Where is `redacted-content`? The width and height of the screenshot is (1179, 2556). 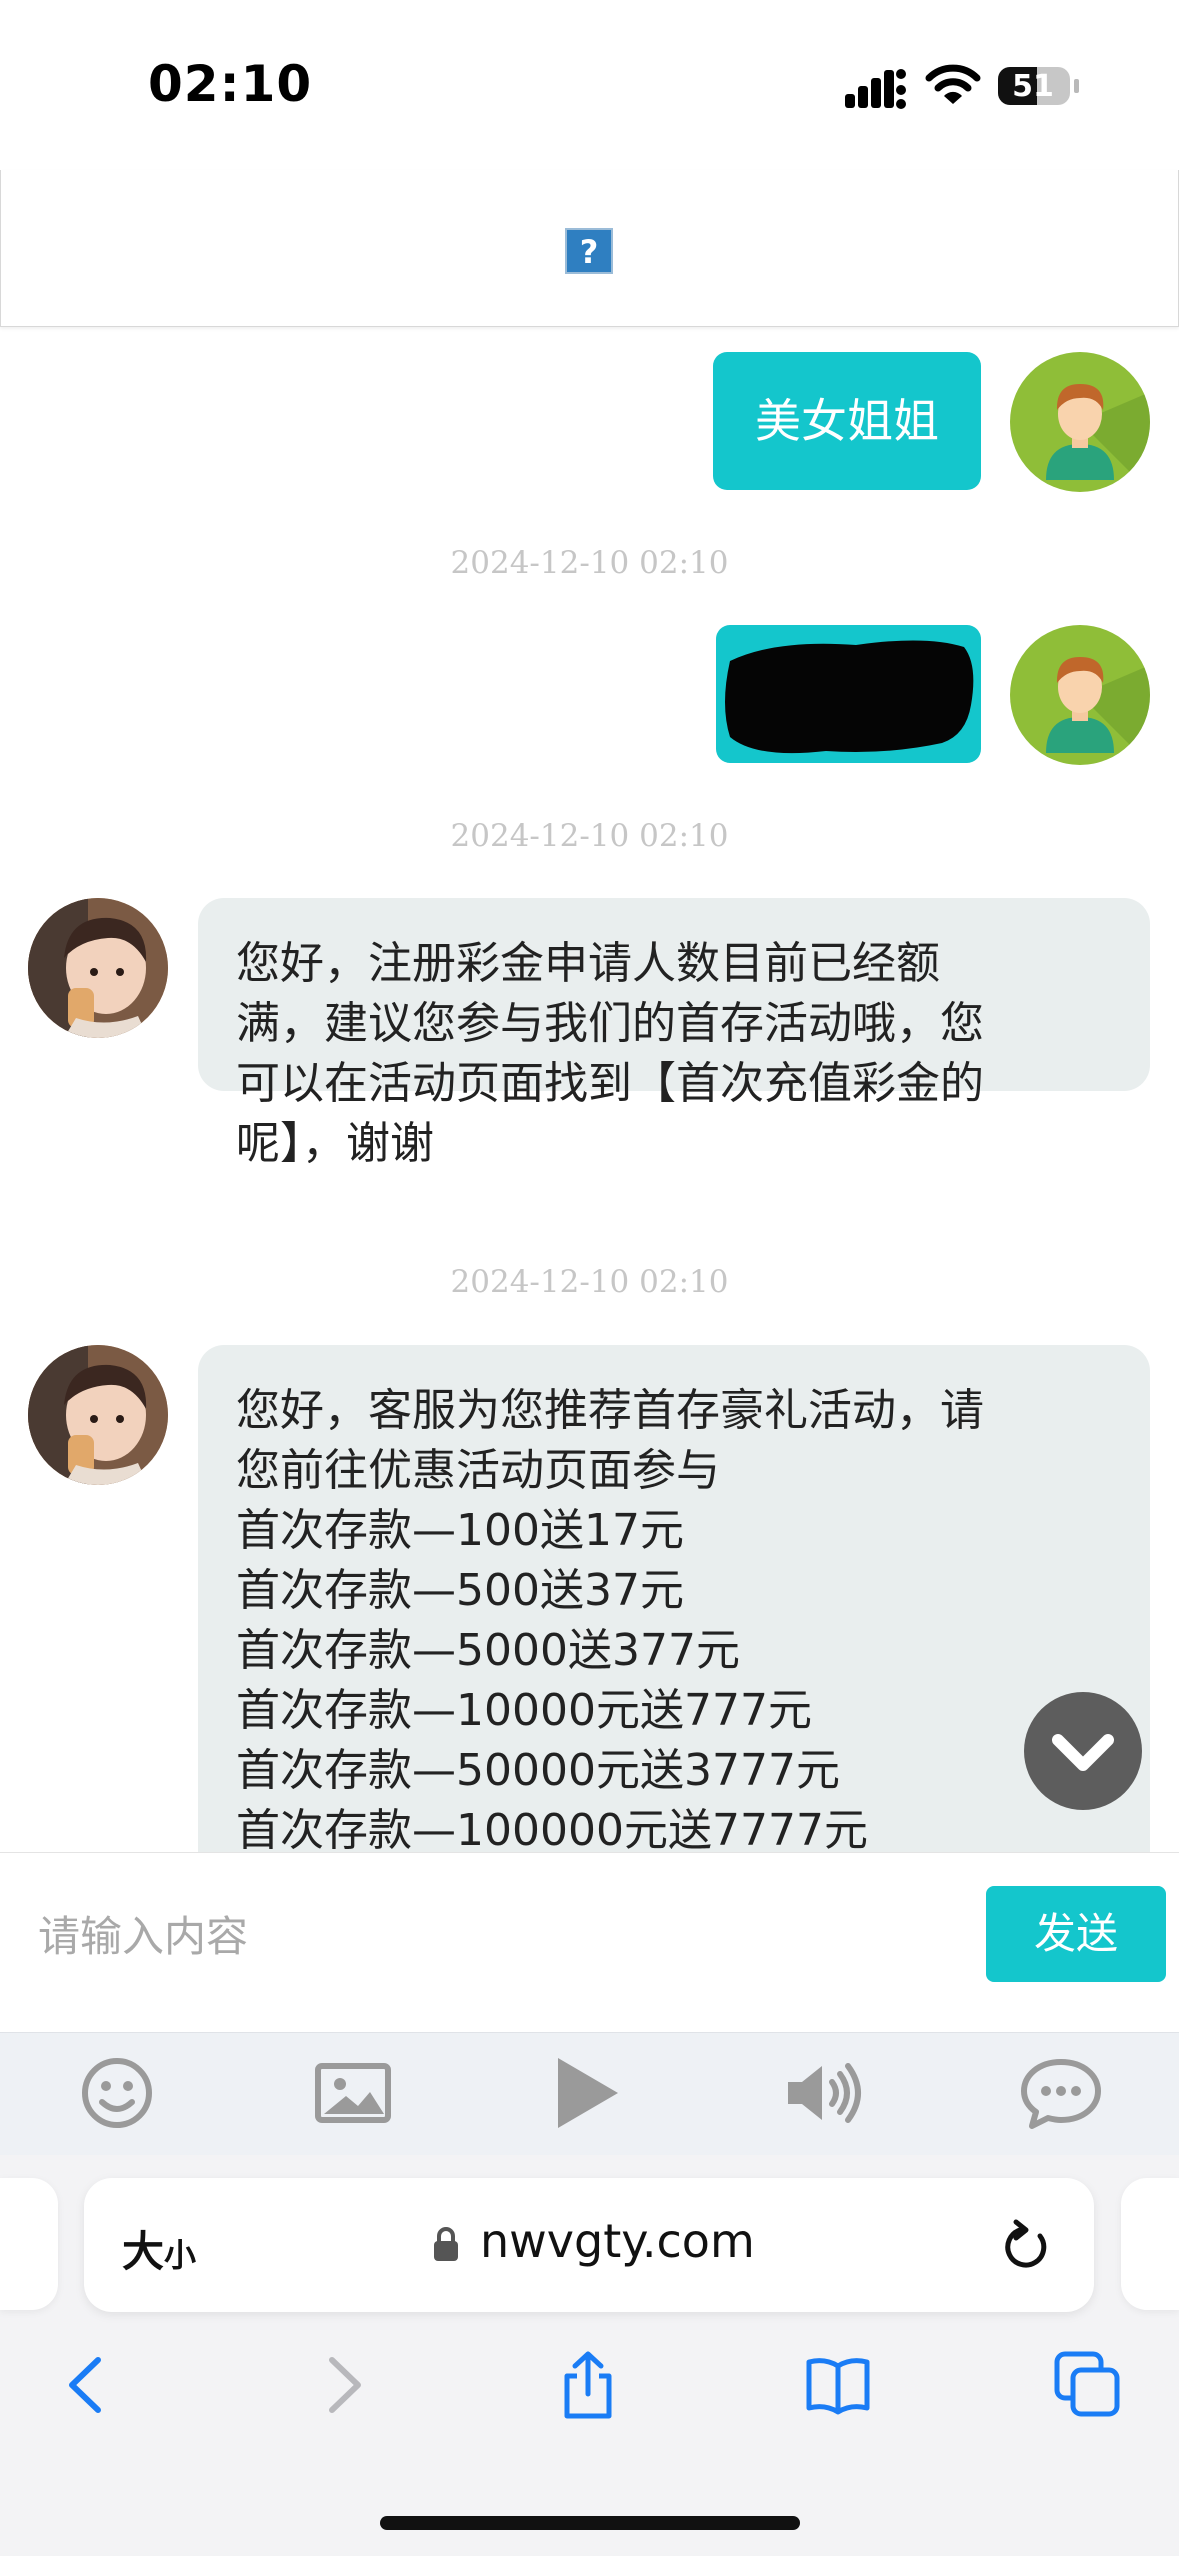 redacted-content is located at coordinates (849, 697).